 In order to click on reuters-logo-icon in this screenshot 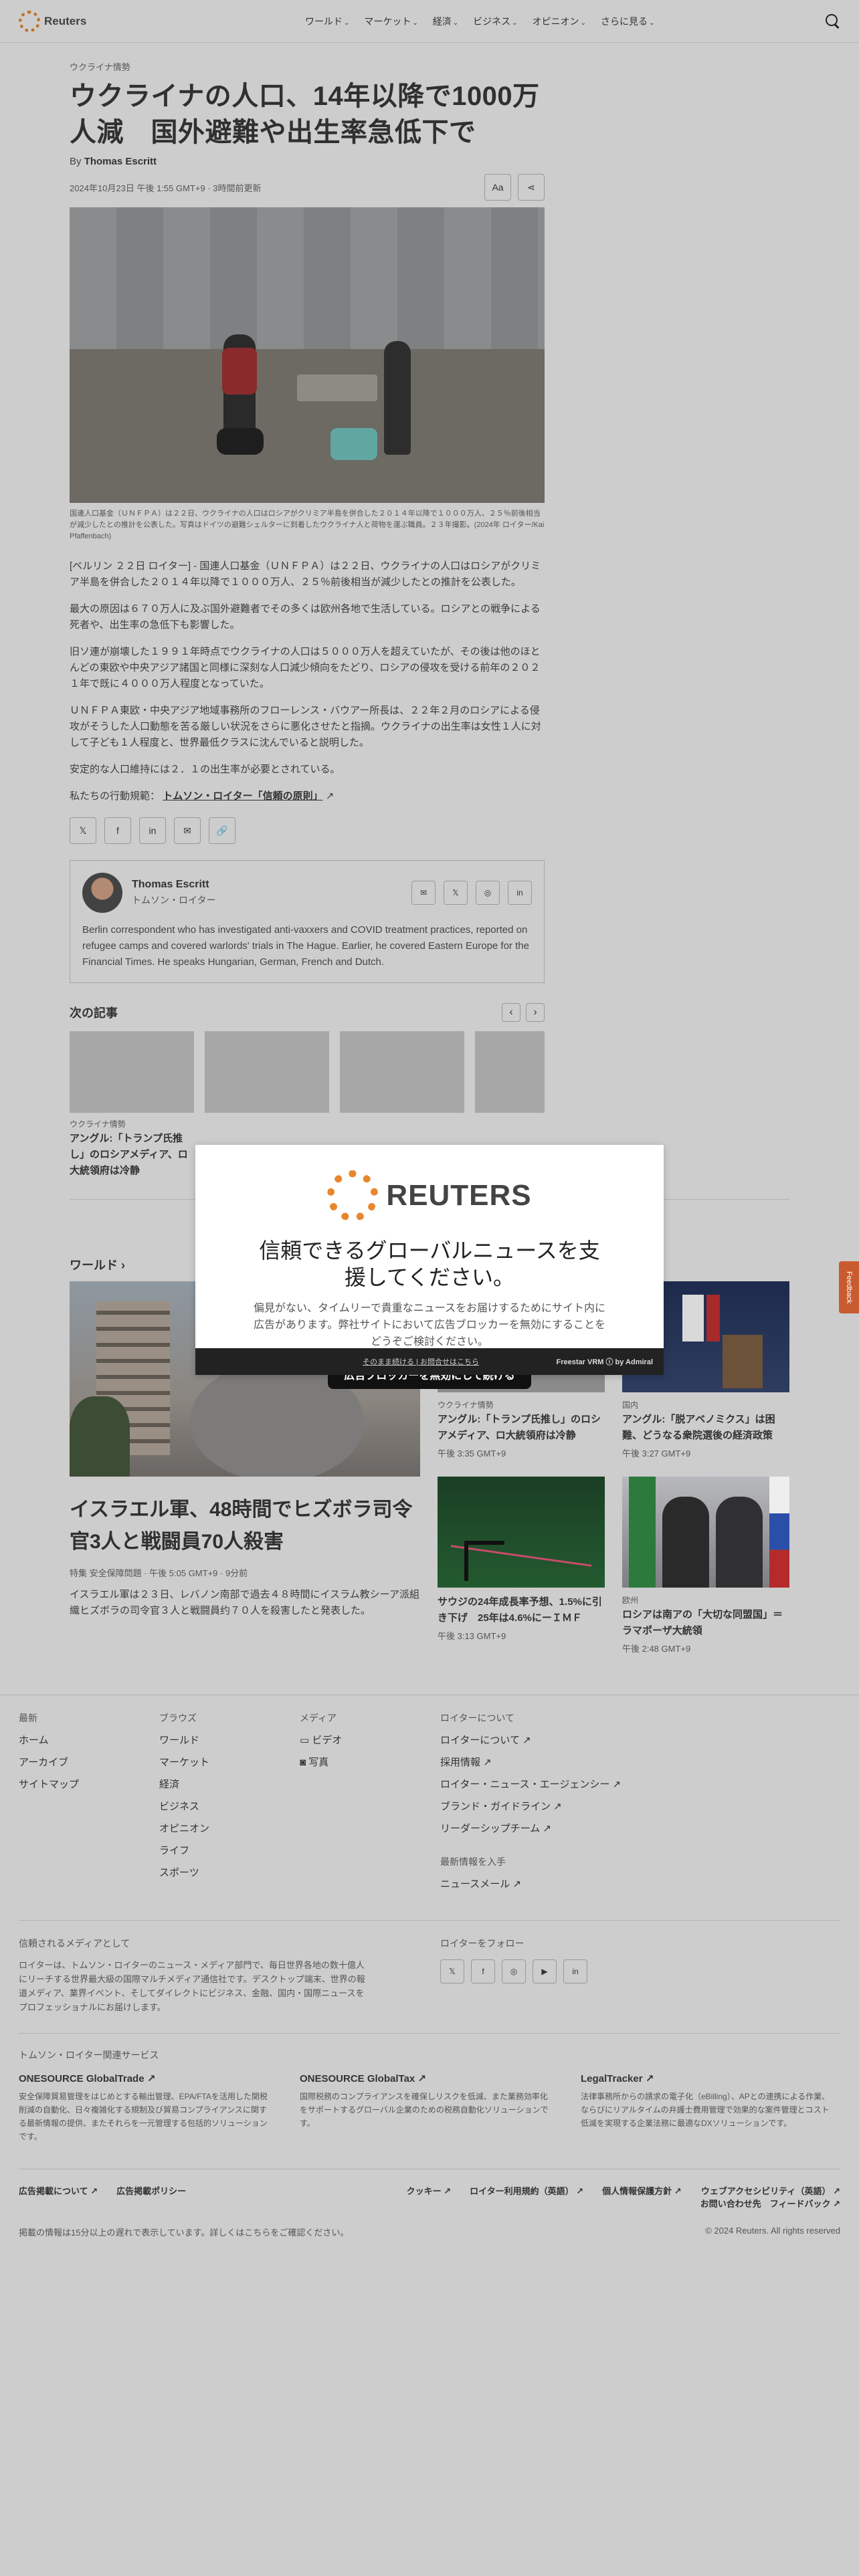, I will do `click(30, 21)`.